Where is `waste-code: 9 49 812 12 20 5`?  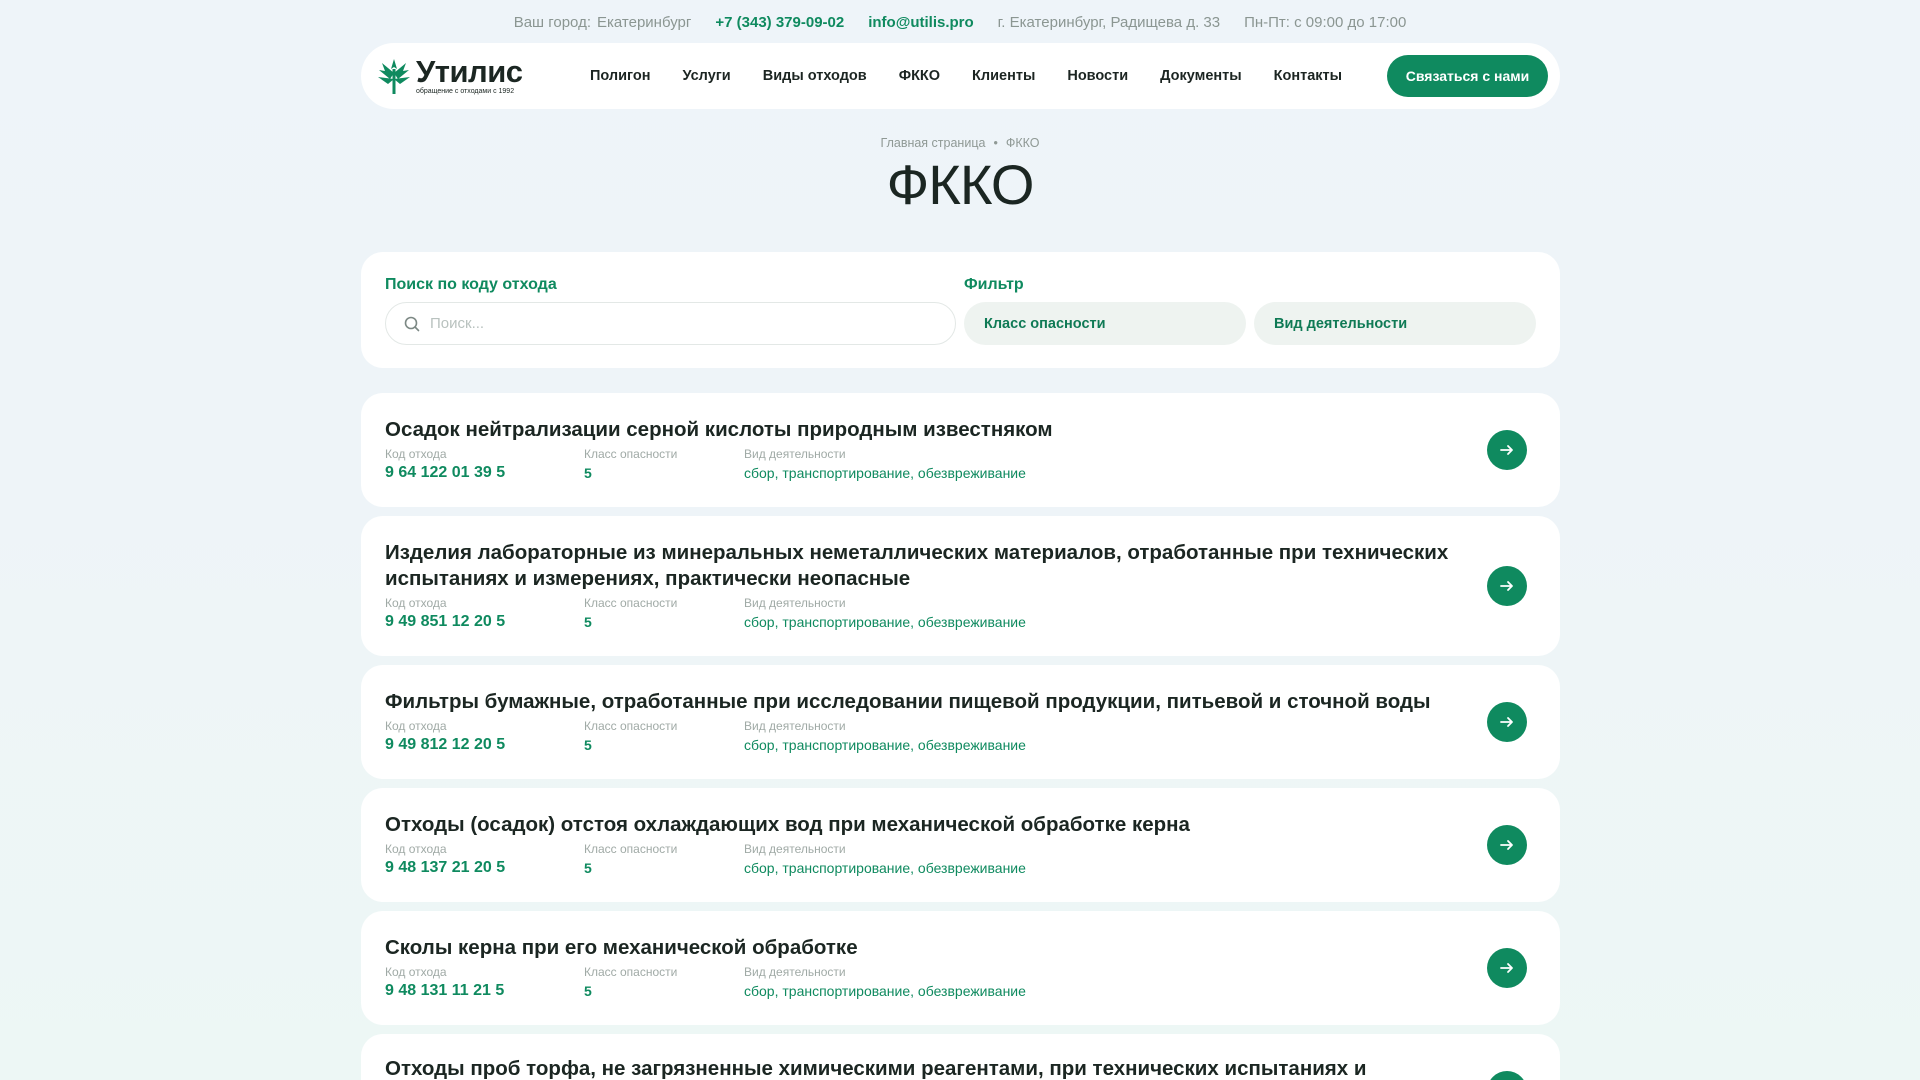 waste-code: 9 49 812 12 20 5 is located at coordinates (445, 744).